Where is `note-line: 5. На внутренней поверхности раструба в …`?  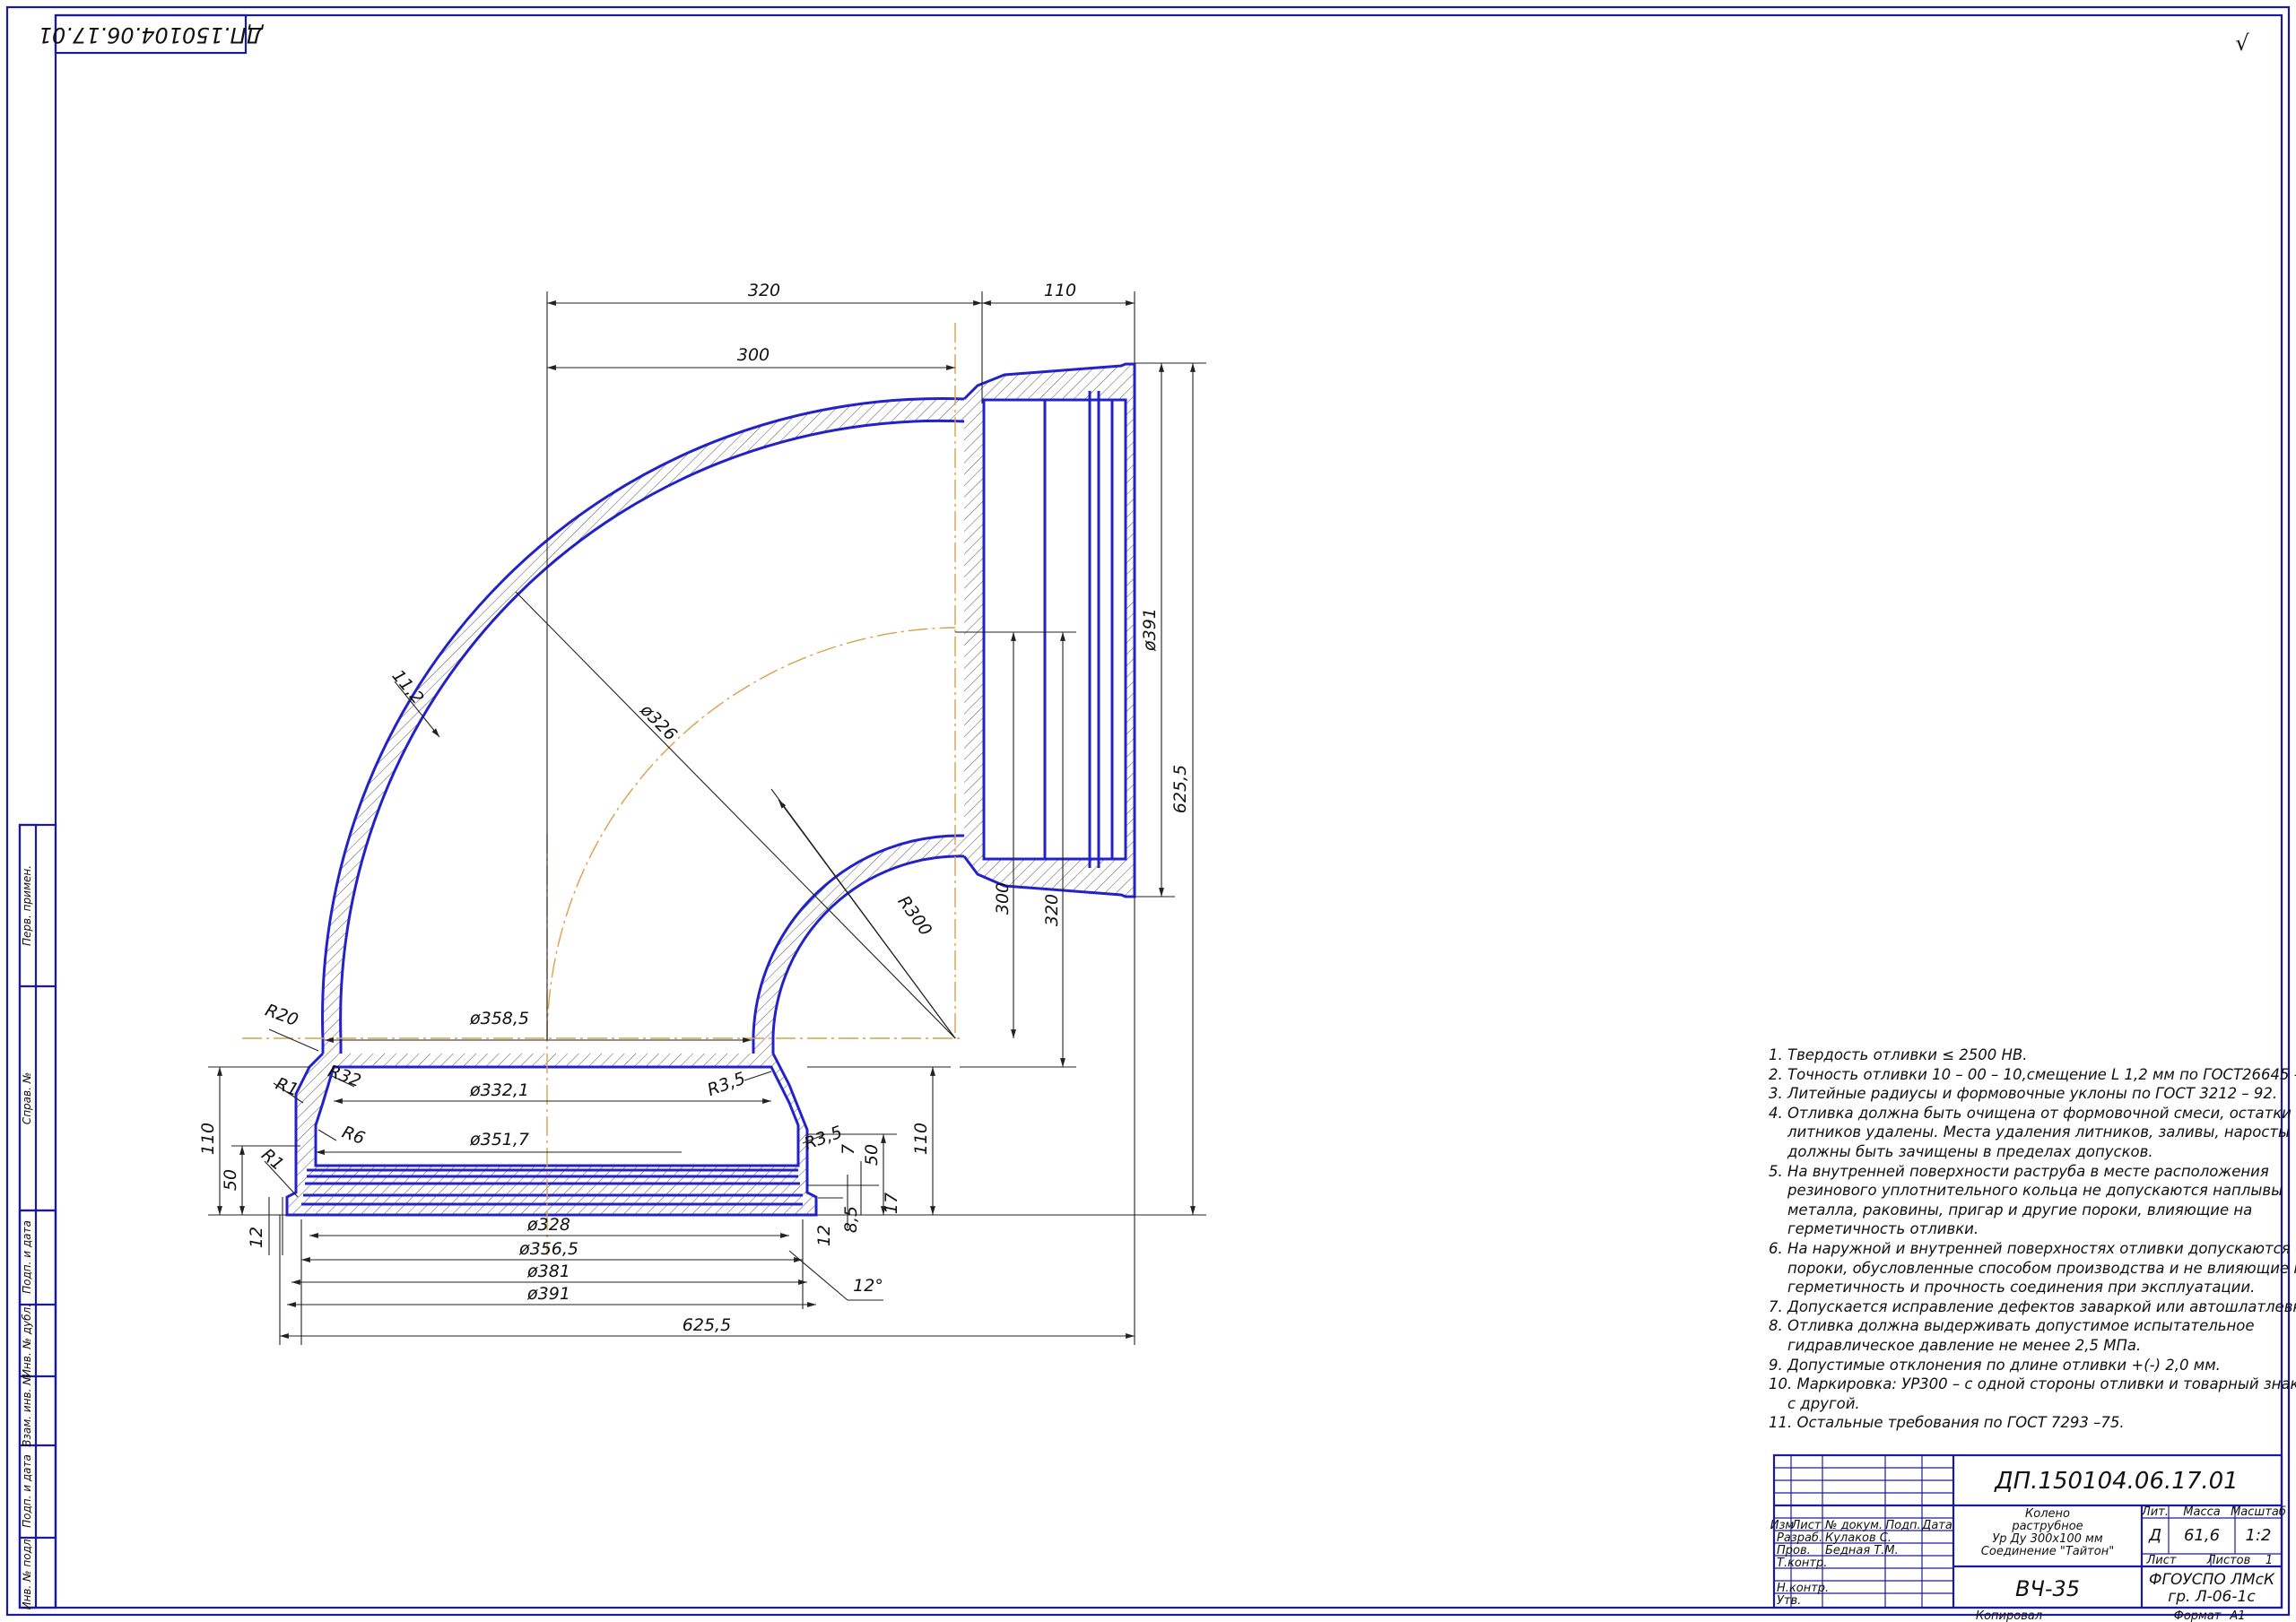
note-line: 5. На внутренней поверхности раструба в … is located at coordinates (2019, 1171).